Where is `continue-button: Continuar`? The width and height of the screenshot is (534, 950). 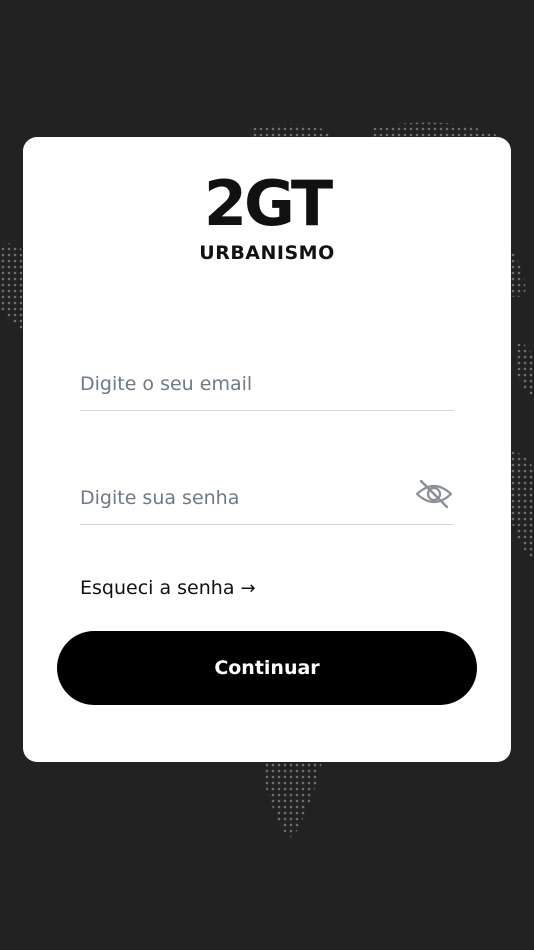
continue-button: Continuar is located at coordinates (267, 668).